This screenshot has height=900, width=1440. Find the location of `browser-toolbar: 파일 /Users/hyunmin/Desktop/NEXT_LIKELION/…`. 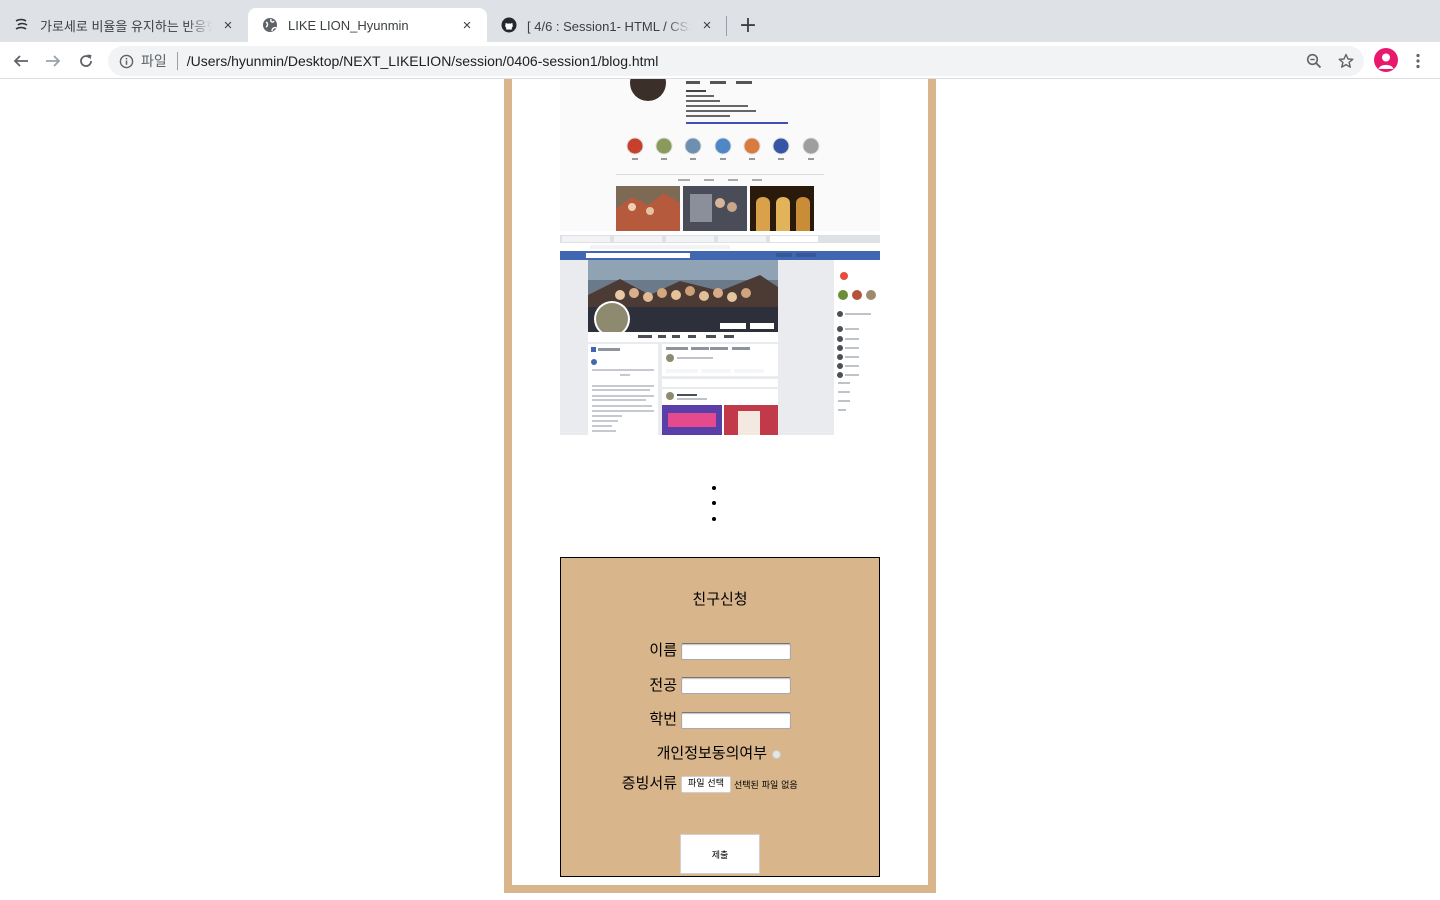

browser-toolbar: 파일 /Users/hyunmin/Desktop/NEXT_LIKELION/… is located at coordinates (720, 60).